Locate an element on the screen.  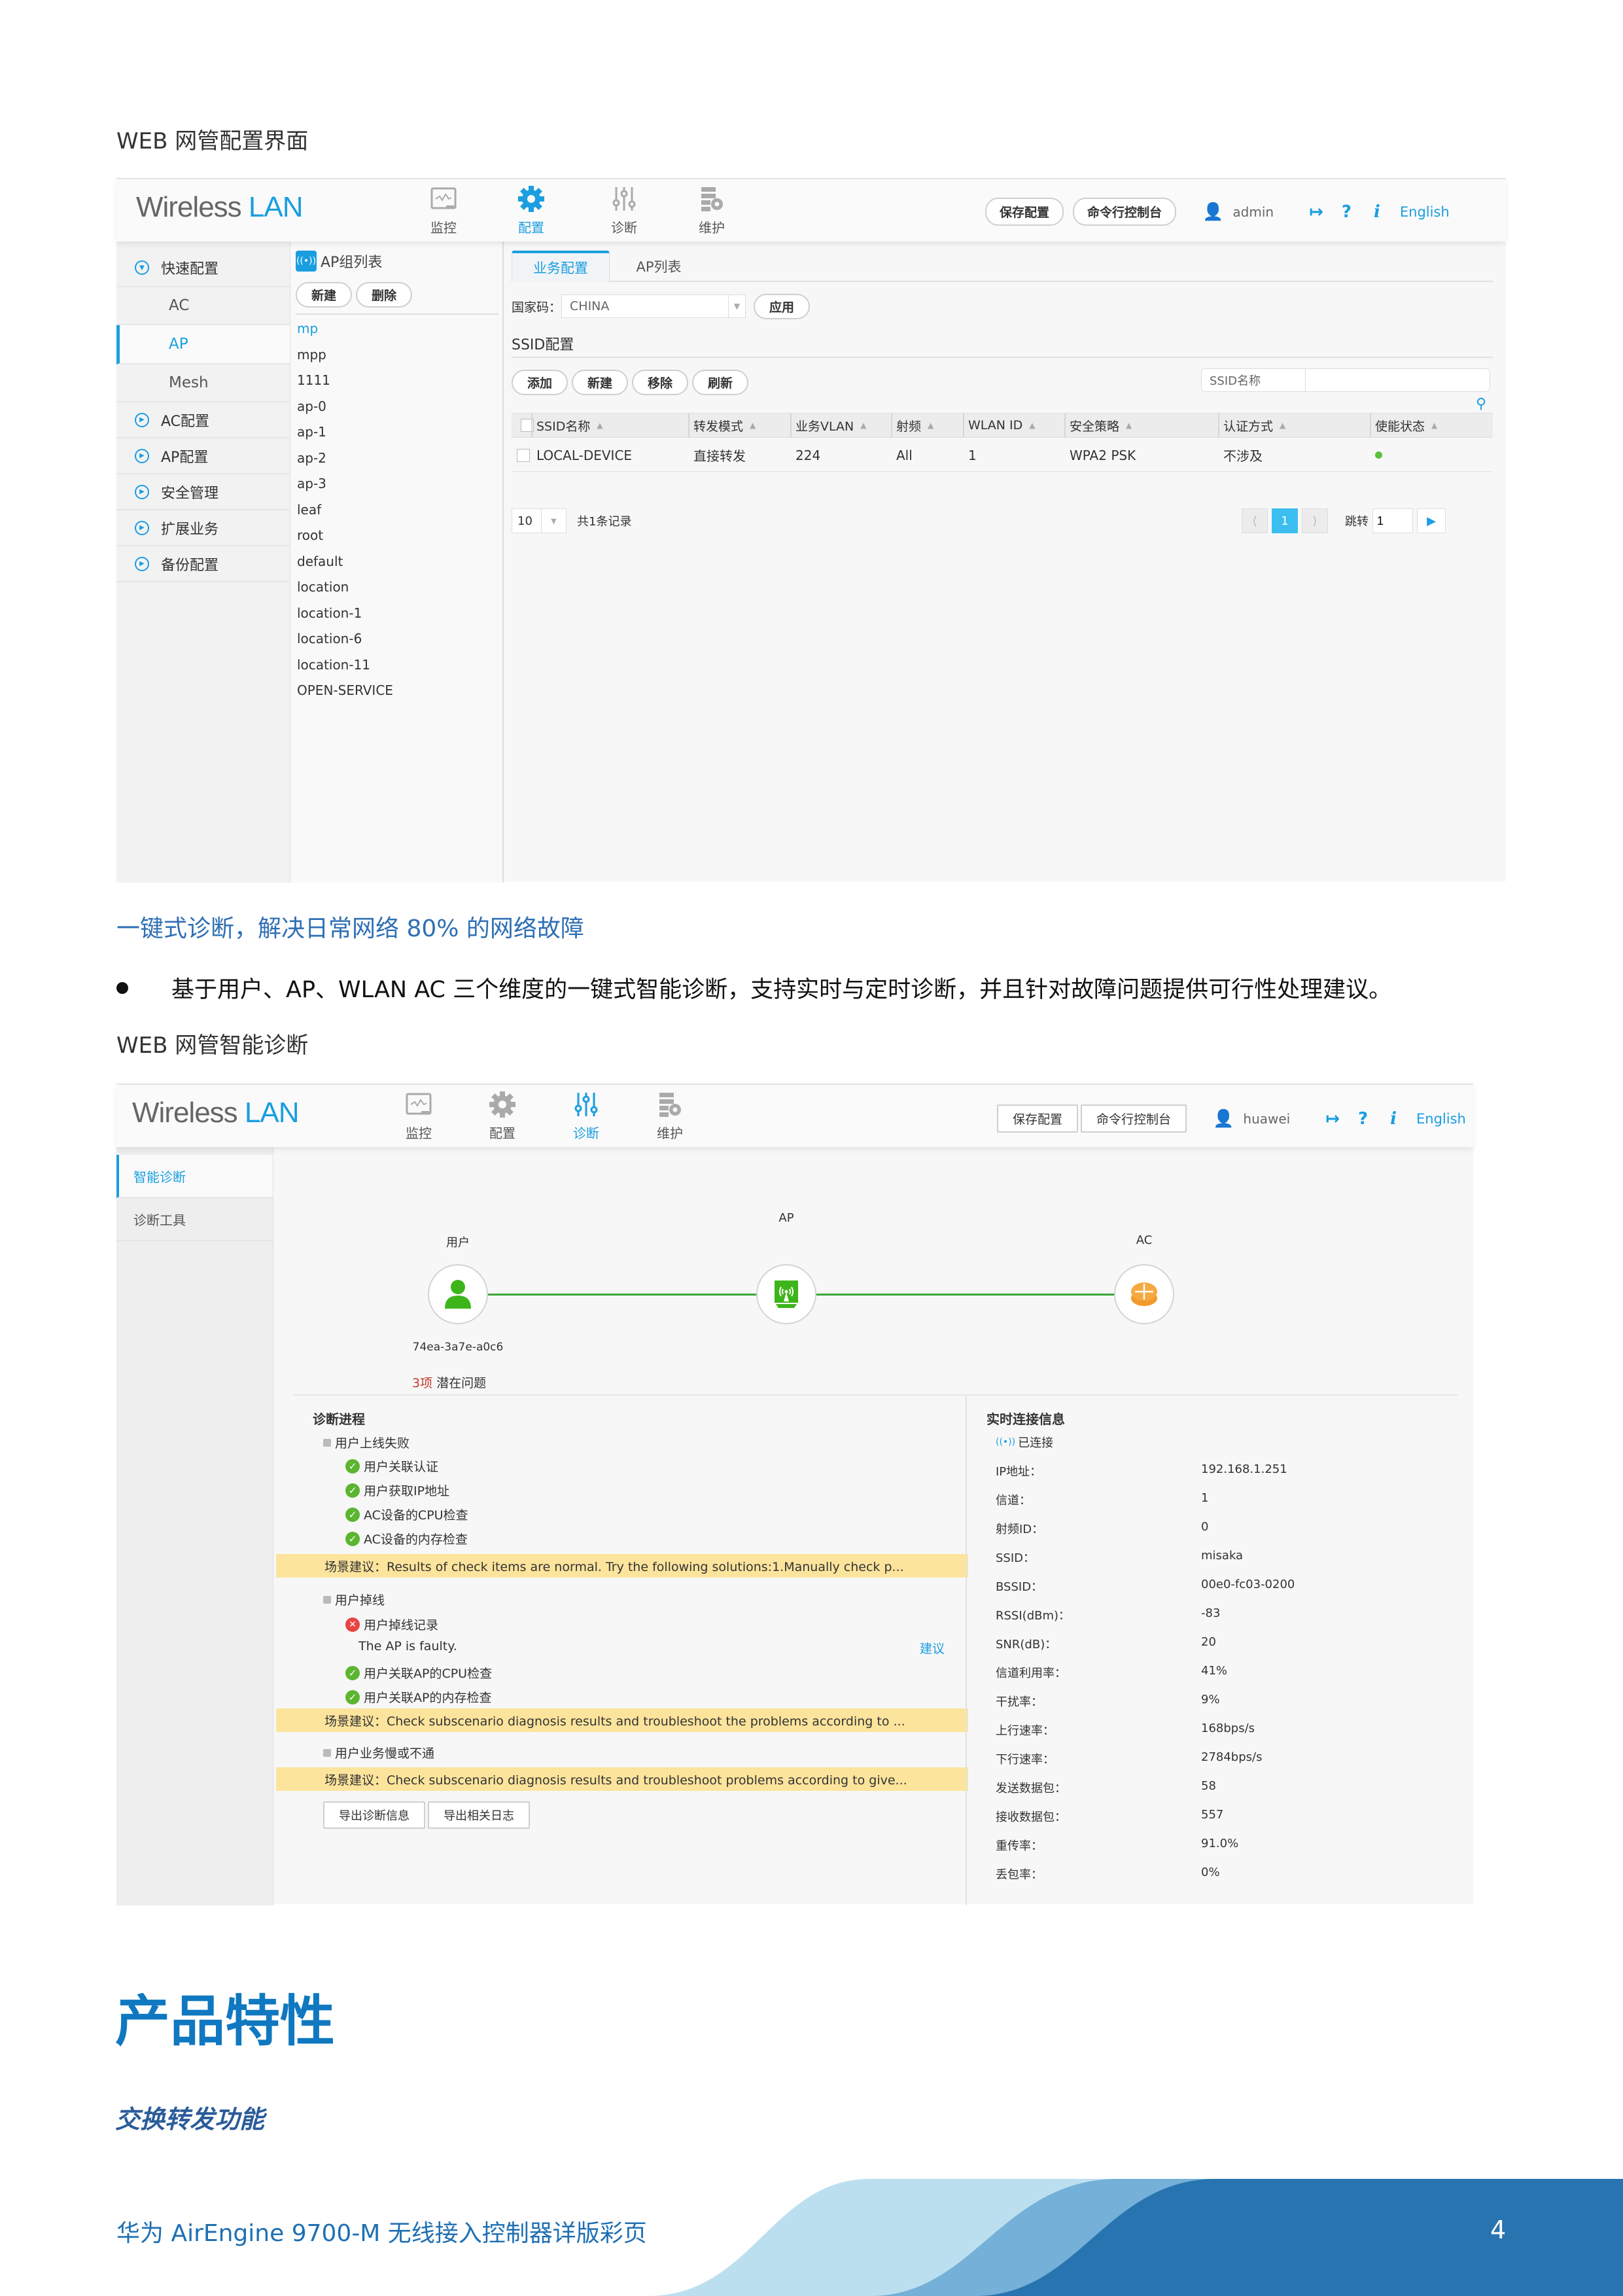
table-row: LOCAL-DEVICE 直接转发 224 All 1 WPA2 PSK 不涉及 is located at coordinates (1003, 456).